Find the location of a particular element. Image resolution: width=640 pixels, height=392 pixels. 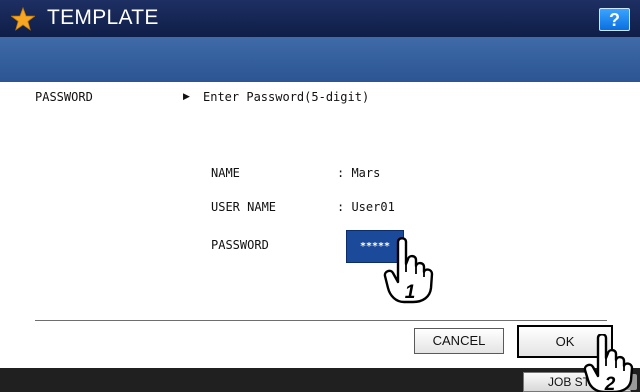

name-value: : Mars is located at coordinates (359, 173).